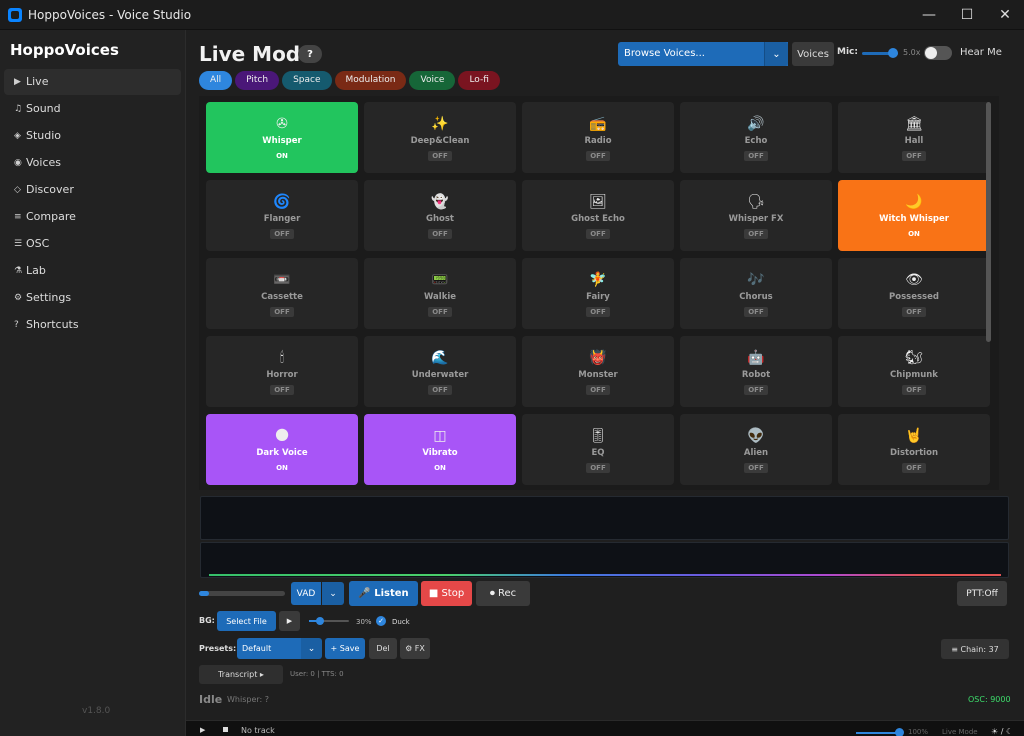 This screenshot has width=1024, height=736. Describe the element at coordinates (929, 15) in the screenshot. I see `minimize-button: —` at that location.